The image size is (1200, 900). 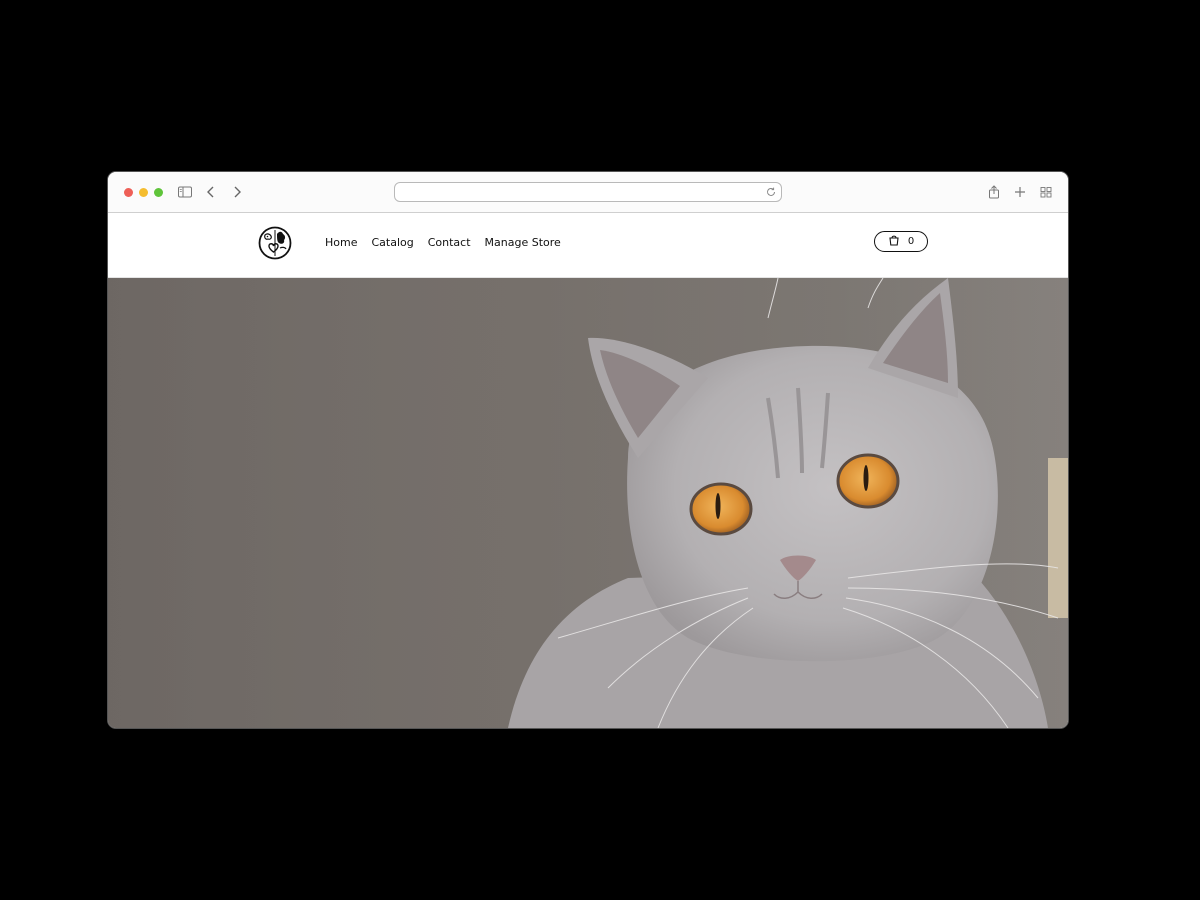 I want to click on zoom-window-button, so click(x=158, y=192).